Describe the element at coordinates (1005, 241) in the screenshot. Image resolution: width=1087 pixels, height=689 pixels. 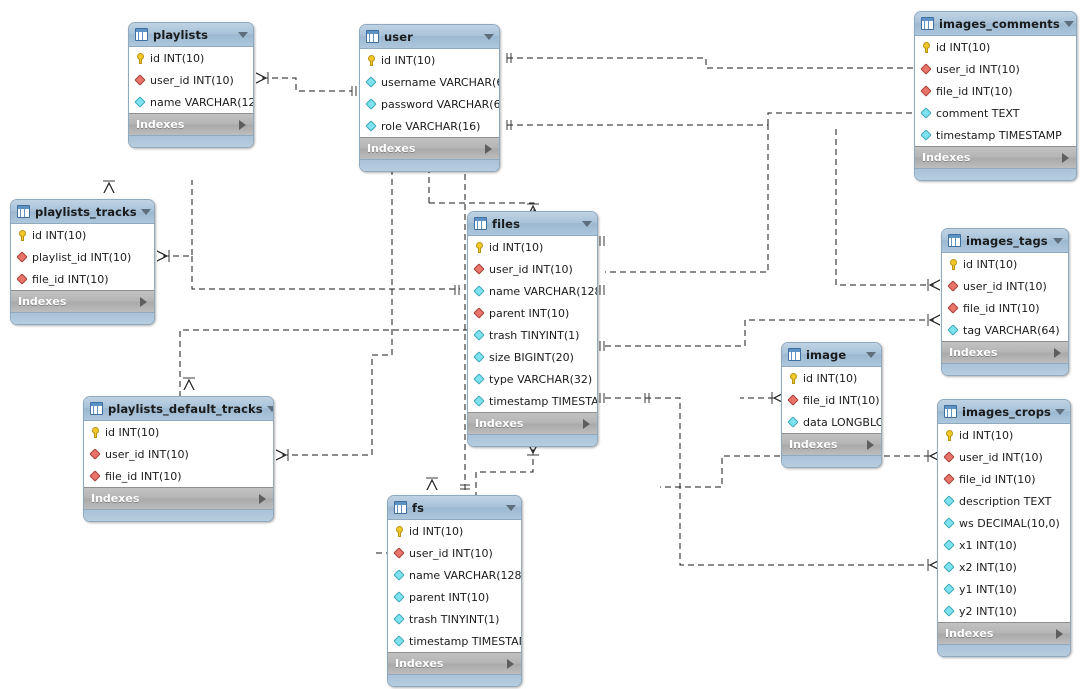
I see `table-header-images_tags: images_tags` at that location.